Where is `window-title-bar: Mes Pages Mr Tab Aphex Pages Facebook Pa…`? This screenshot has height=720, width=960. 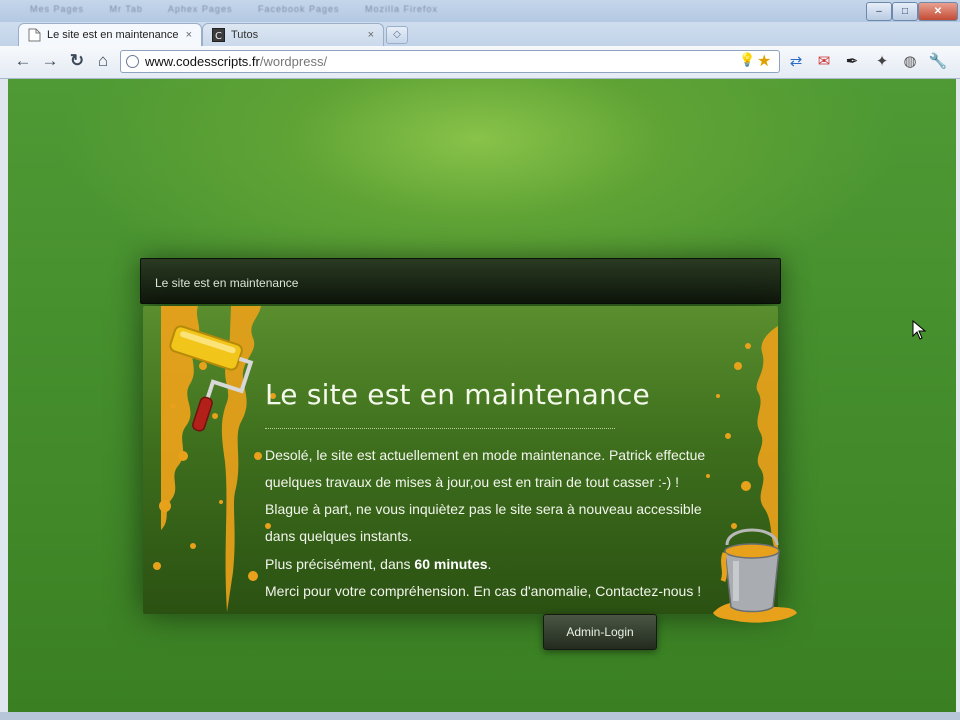 window-title-bar: Mes Pages Mr Tab Aphex Pages Facebook Pa… is located at coordinates (480, 11).